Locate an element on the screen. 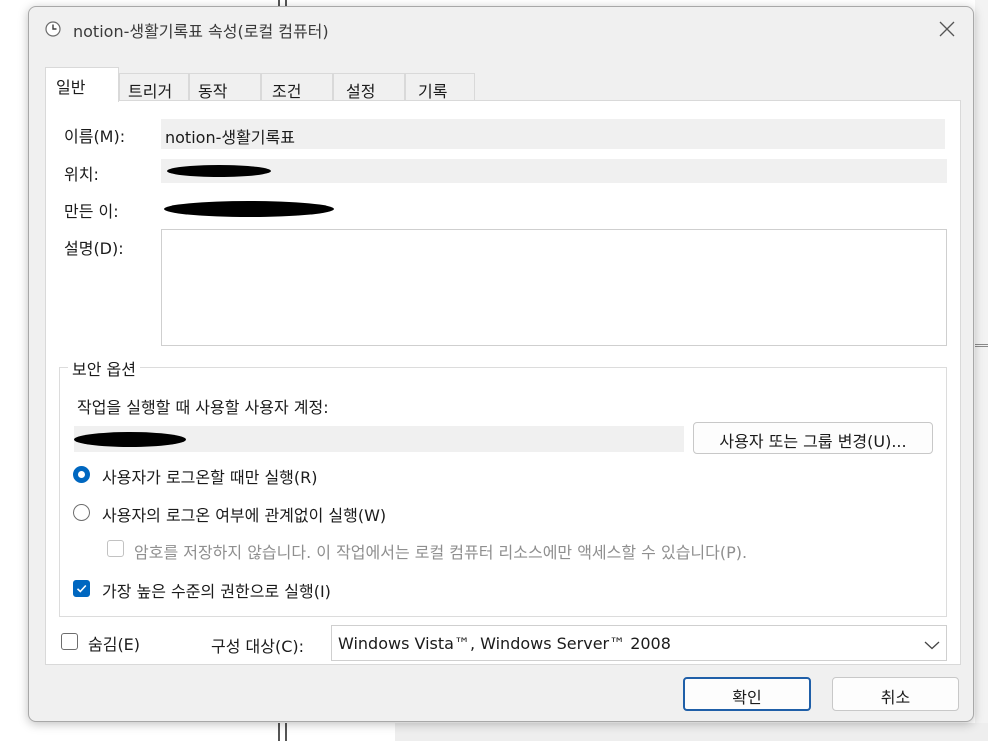  author-label: 만든 이: is located at coordinates (91, 211).